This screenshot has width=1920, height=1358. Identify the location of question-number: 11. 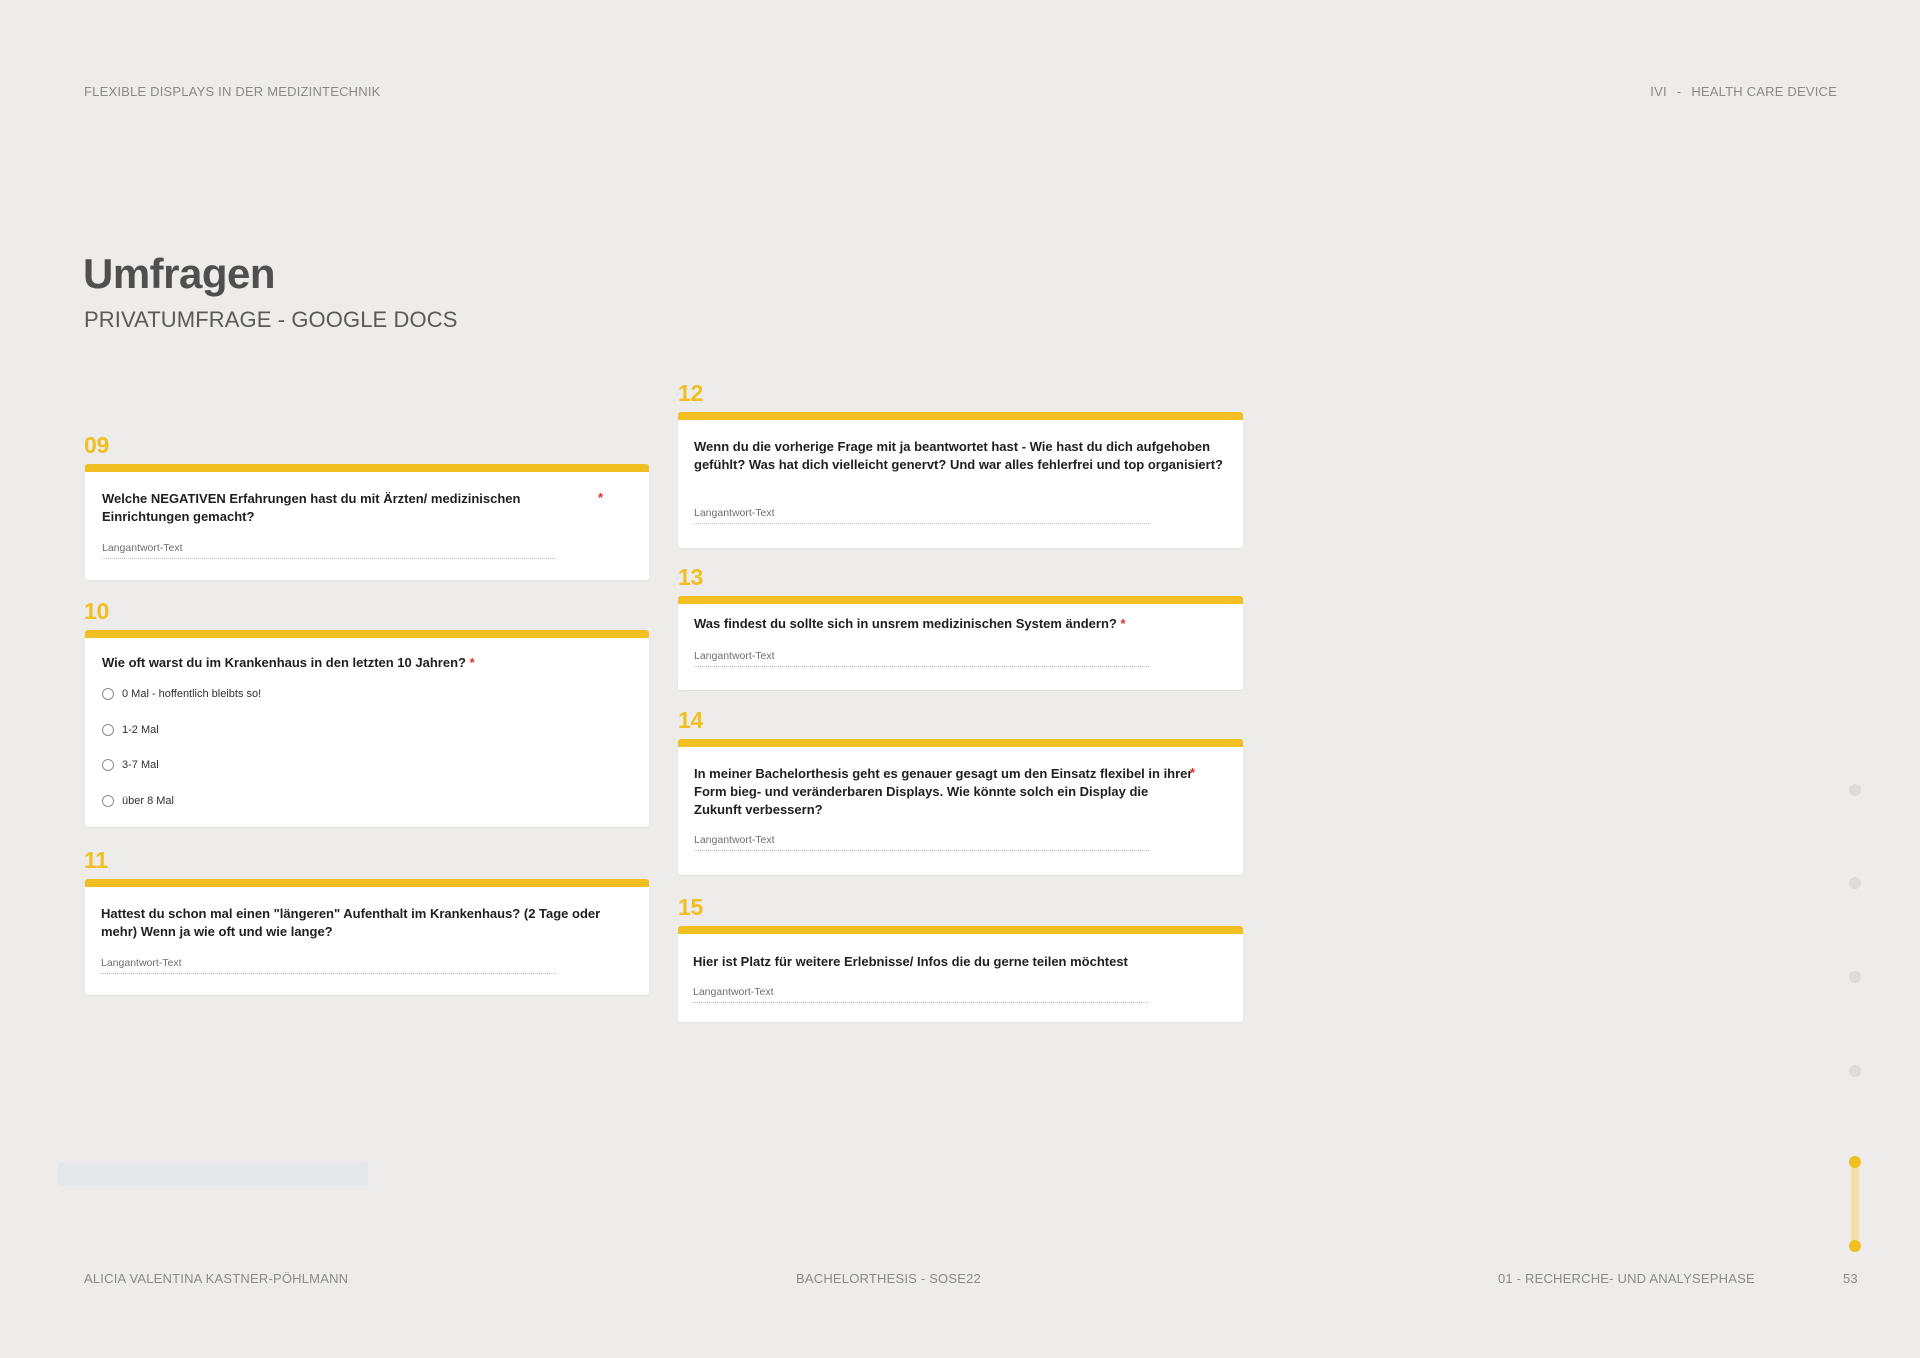
(96, 860).